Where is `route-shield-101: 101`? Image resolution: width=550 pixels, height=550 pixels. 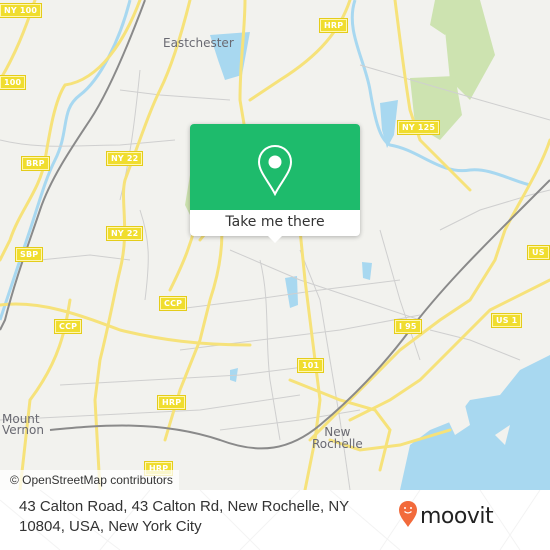 route-shield-101: 101 is located at coordinates (310, 365).